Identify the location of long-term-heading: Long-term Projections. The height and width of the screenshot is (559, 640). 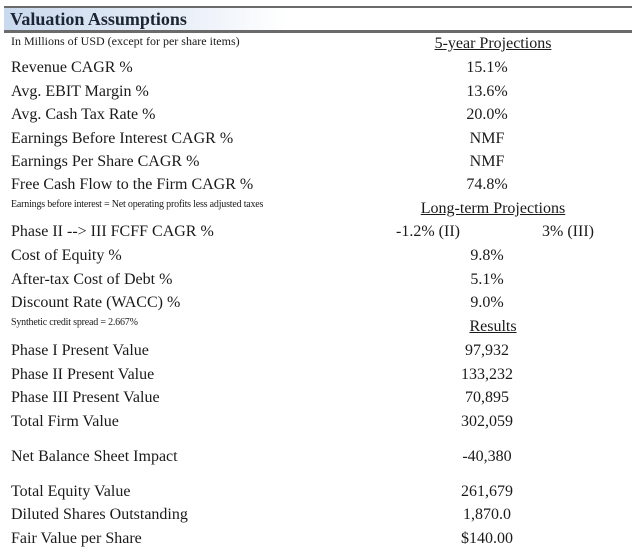
(493, 208).